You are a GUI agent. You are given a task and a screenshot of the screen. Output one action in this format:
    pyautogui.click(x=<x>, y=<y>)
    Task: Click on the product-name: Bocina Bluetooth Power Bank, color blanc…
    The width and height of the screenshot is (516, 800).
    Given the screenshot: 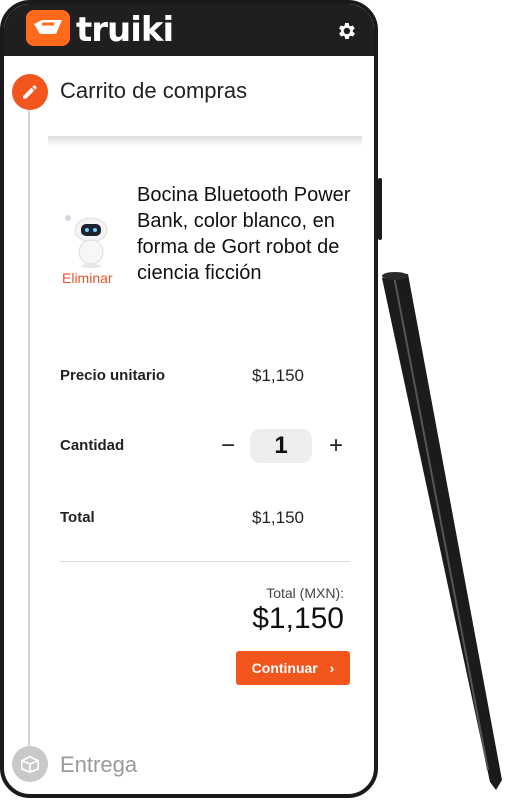 What is the action you would take?
    pyautogui.click(x=244, y=234)
    